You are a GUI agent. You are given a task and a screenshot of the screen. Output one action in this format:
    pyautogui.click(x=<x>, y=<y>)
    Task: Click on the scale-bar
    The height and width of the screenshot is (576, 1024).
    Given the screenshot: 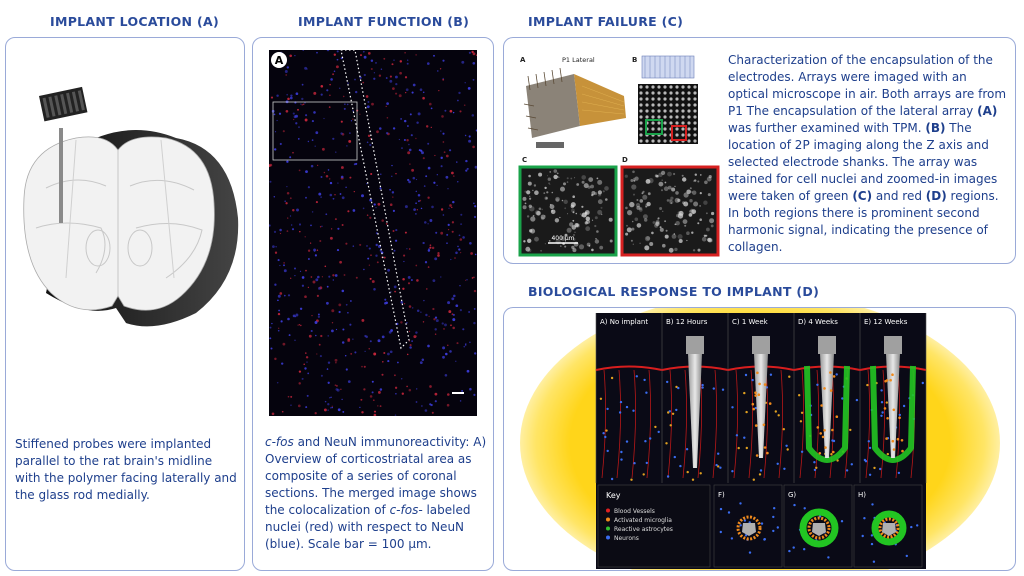 What is the action you would take?
    pyautogui.click(x=458, y=393)
    